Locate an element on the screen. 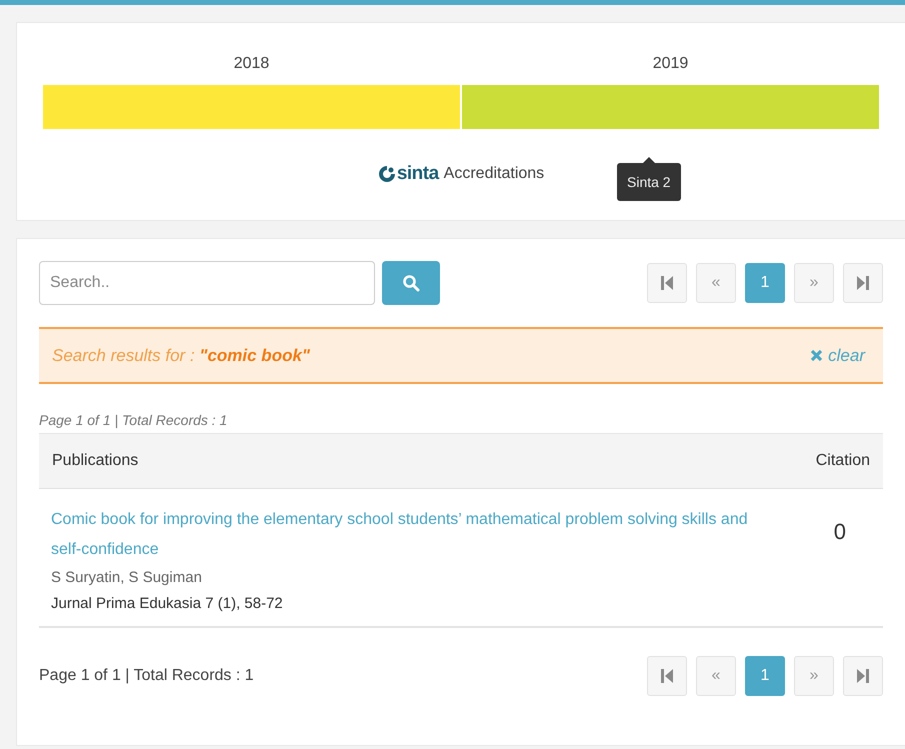 This screenshot has height=749, width=905. year-label: 2018 is located at coordinates (252, 64).